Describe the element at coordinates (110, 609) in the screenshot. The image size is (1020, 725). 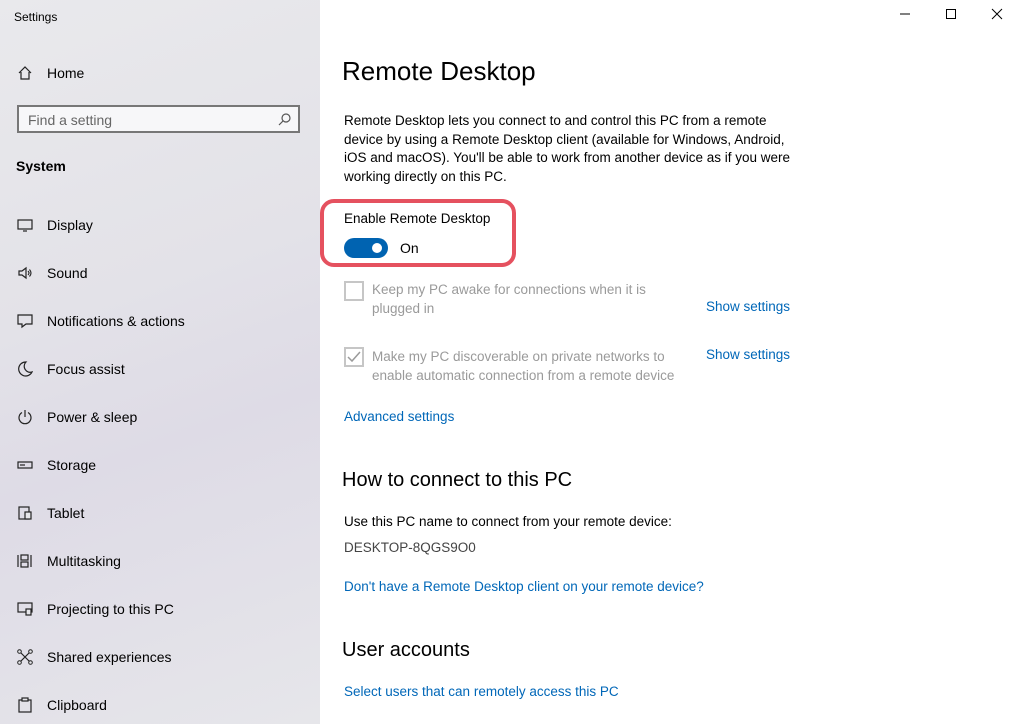
I see `sidebar-item-label: Projecting to this PC` at that location.